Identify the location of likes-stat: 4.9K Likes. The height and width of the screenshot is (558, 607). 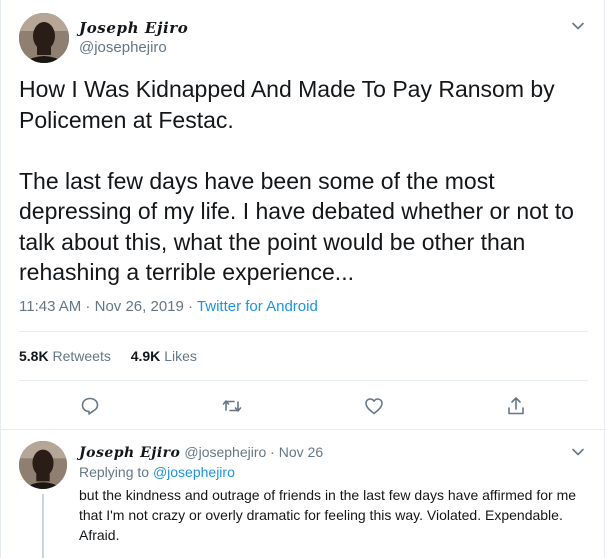
(164, 356).